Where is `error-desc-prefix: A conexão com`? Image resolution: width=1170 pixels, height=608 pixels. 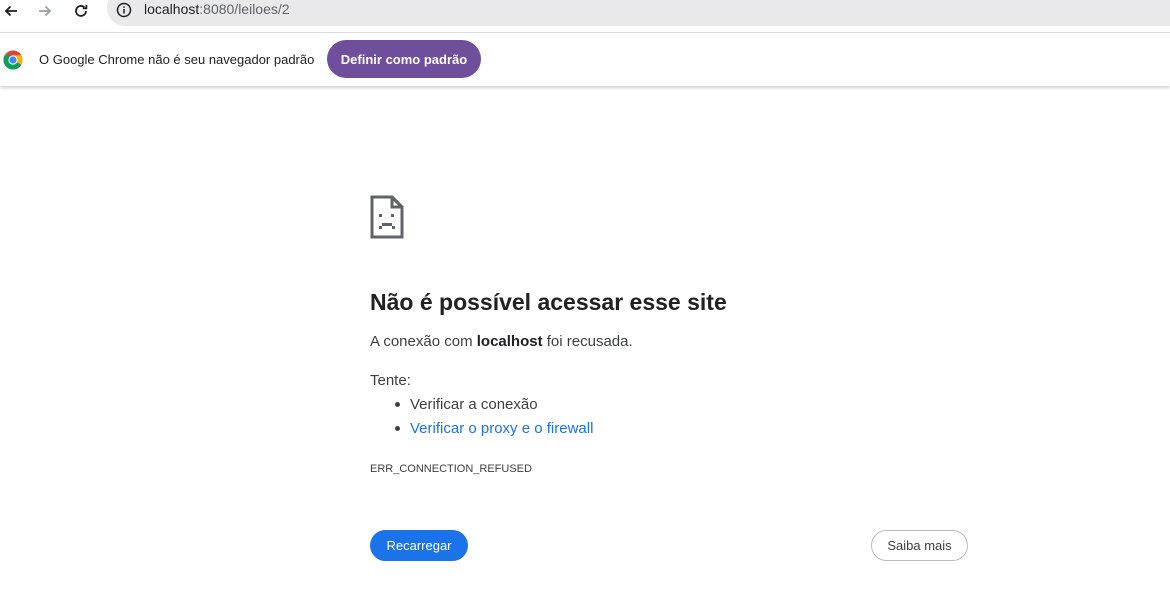 error-desc-prefix: A conexão com is located at coordinates (423, 341).